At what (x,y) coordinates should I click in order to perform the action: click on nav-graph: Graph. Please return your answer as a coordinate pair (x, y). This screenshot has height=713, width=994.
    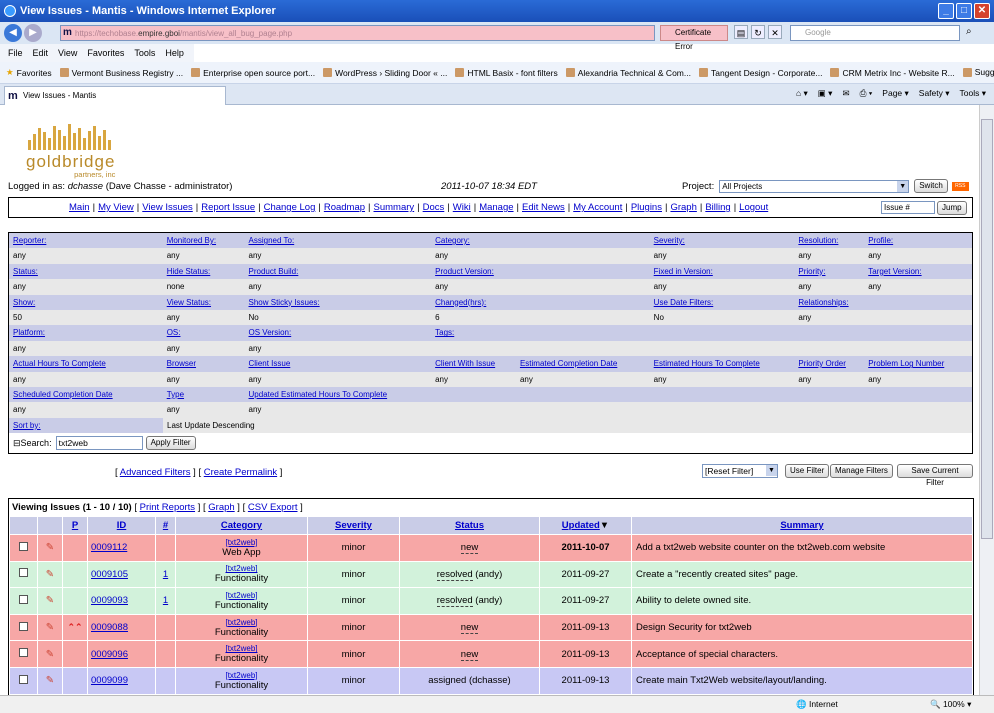
    Looking at the image, I should click on (683, 207).